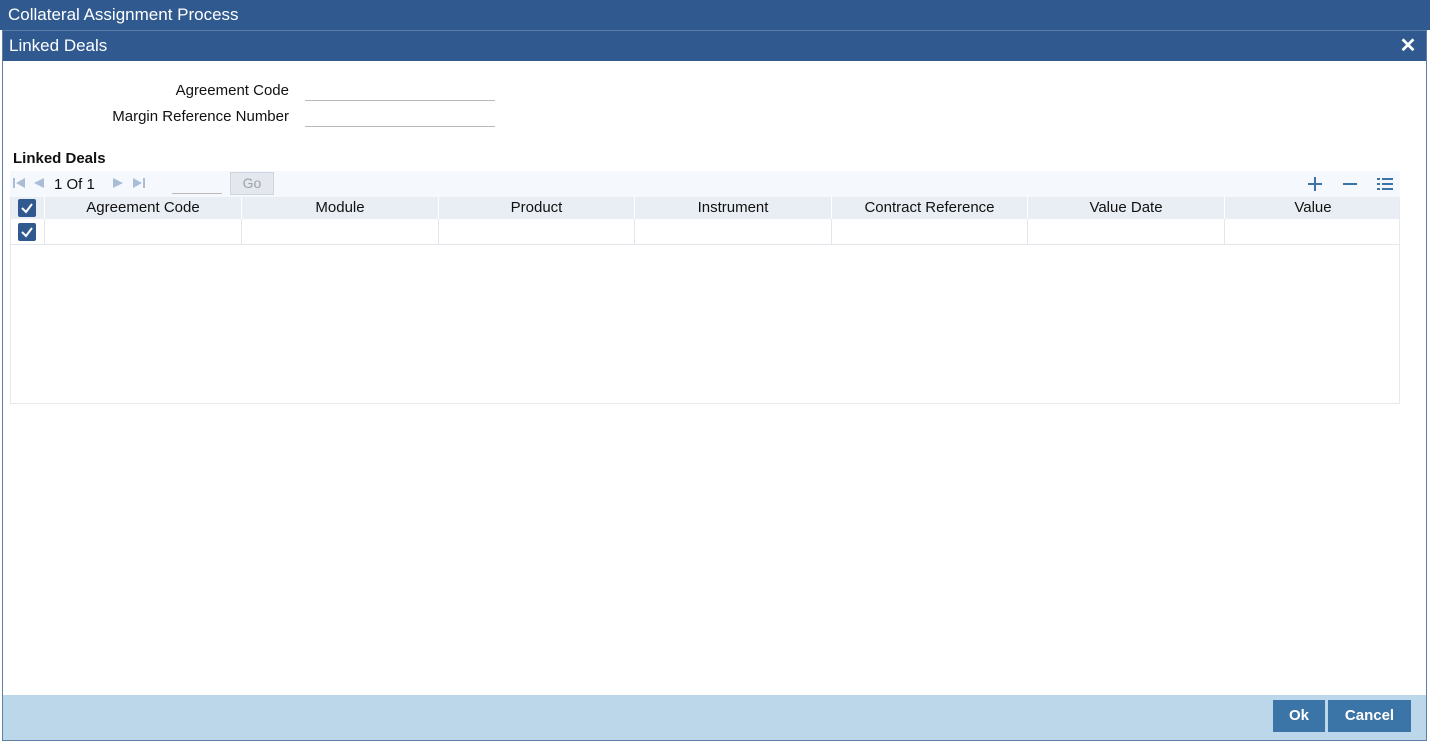 The width and height of the screenshot is (1430, 745). What do you see at coordinates (1125, 232) in the screenshot?
I see `cell-value-date` at bounding box center [1125, 232].